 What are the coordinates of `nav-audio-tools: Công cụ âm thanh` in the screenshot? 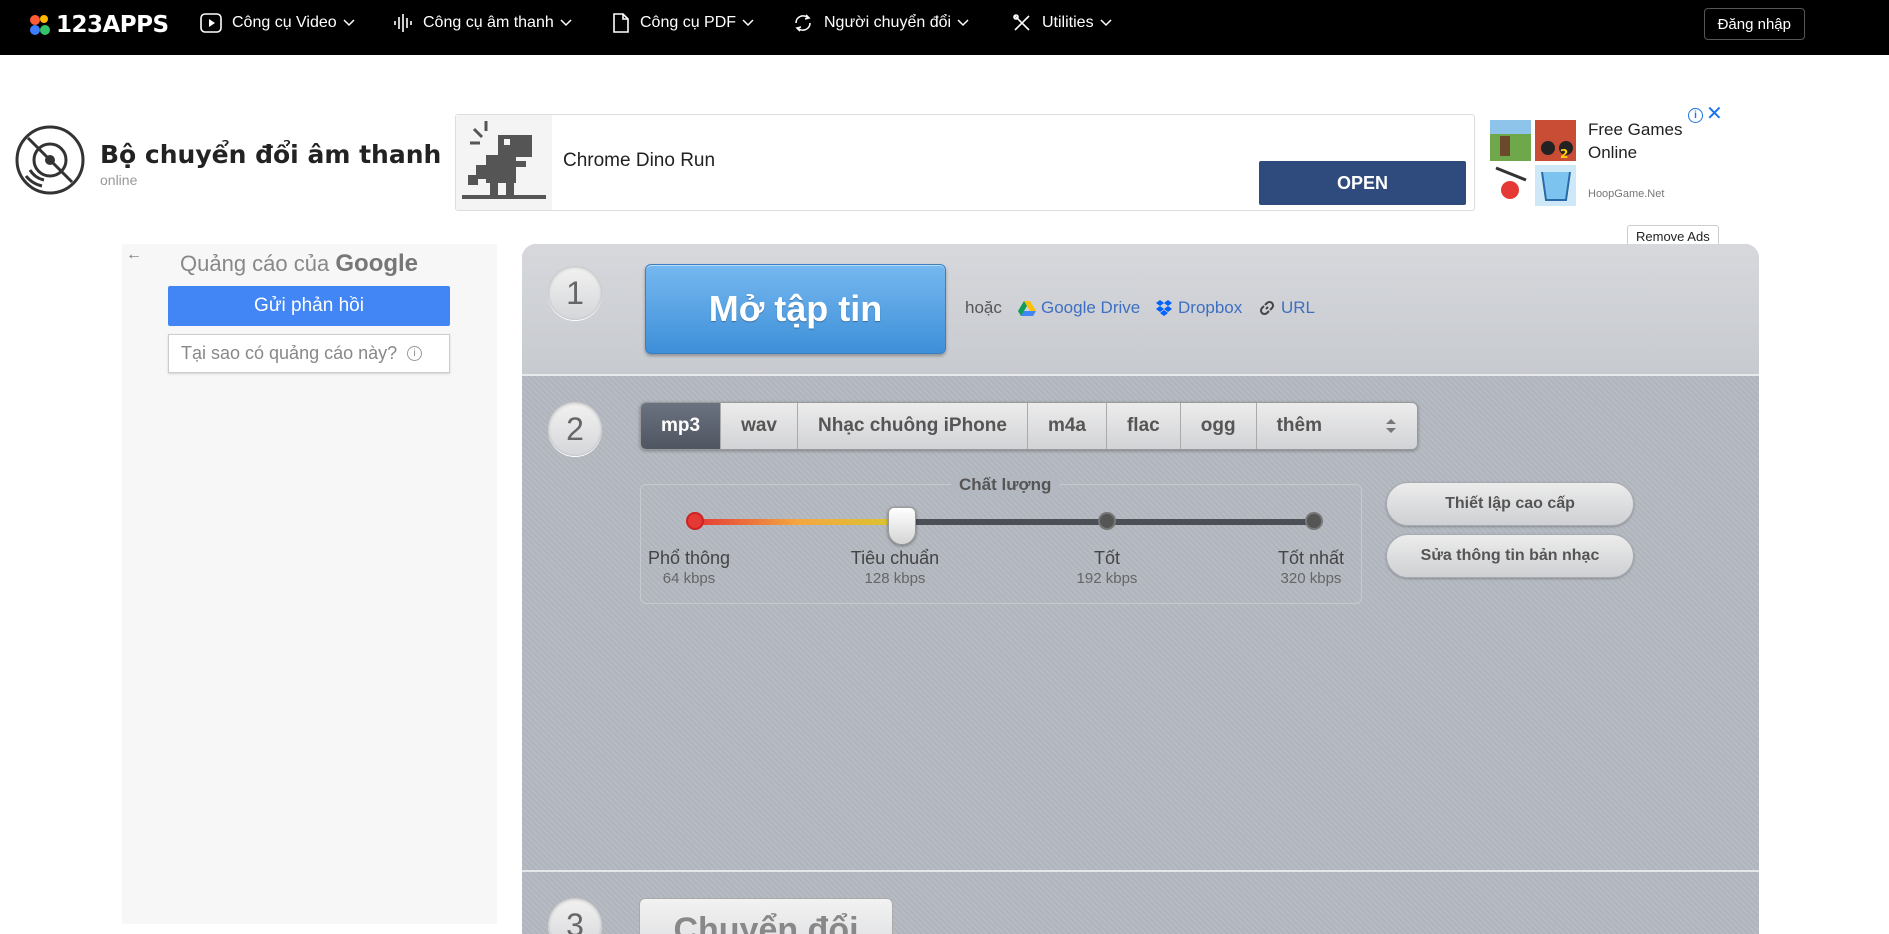 It's located at (482, 23).